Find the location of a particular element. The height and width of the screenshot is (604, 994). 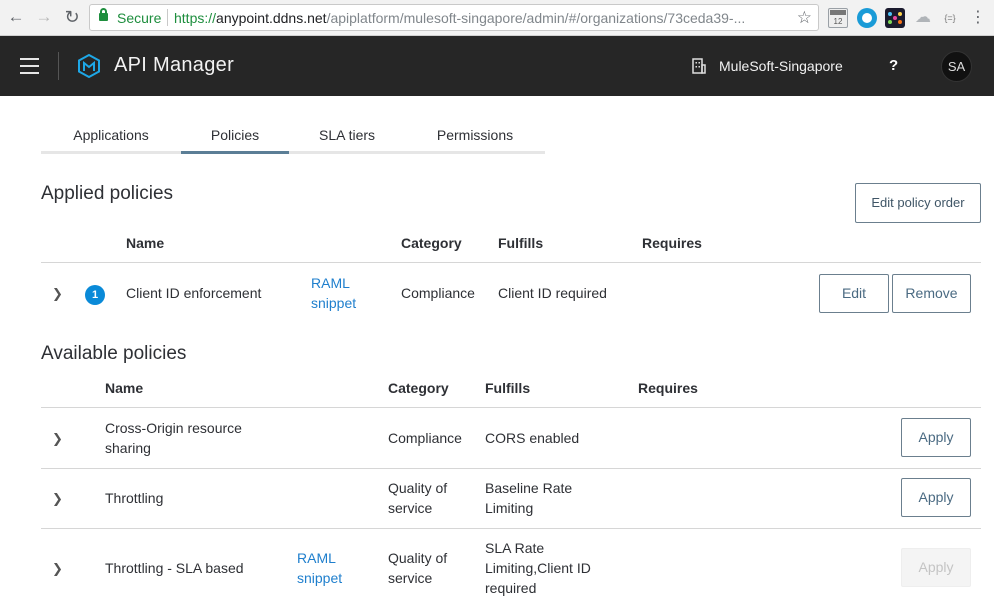

policy-name-line1: Cross-Origin resource is located at coordinates (173, 428).